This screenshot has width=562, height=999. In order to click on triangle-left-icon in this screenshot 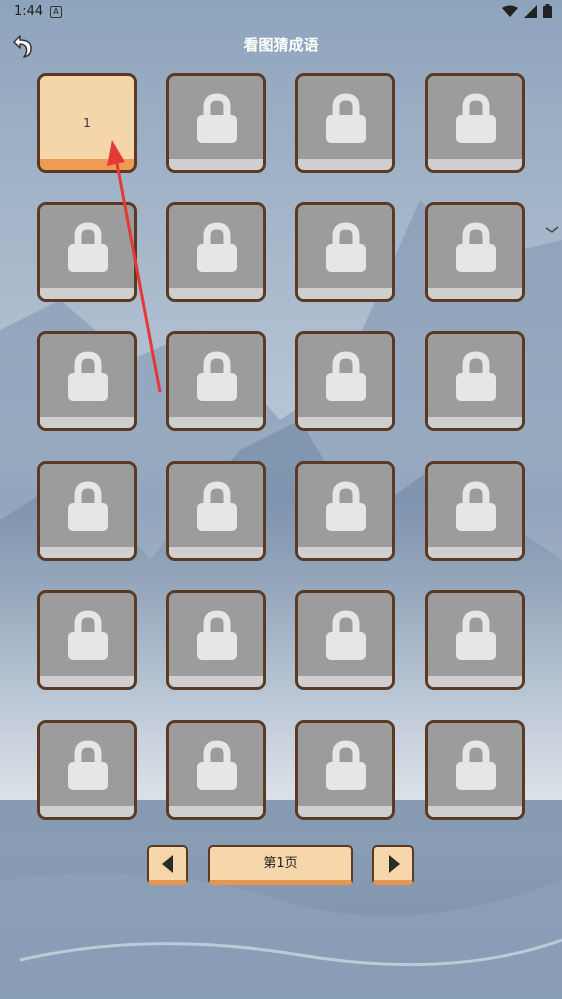, I will do `click(167, 864)`.